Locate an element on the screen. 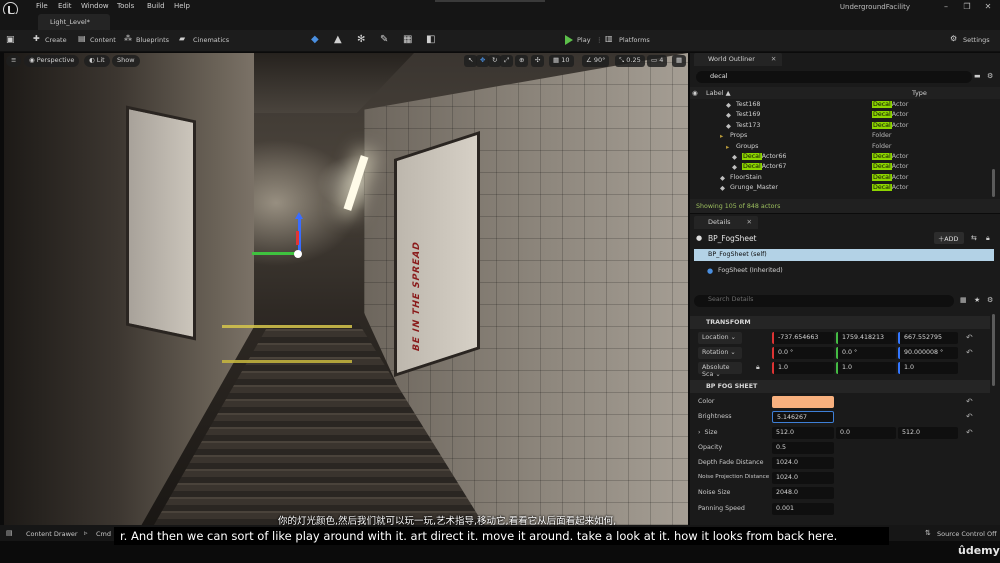 The height and width of the screenshot is (563, 1000). rotation-dropdown: Rotation ⌄ is located at coordinates (720, 353).